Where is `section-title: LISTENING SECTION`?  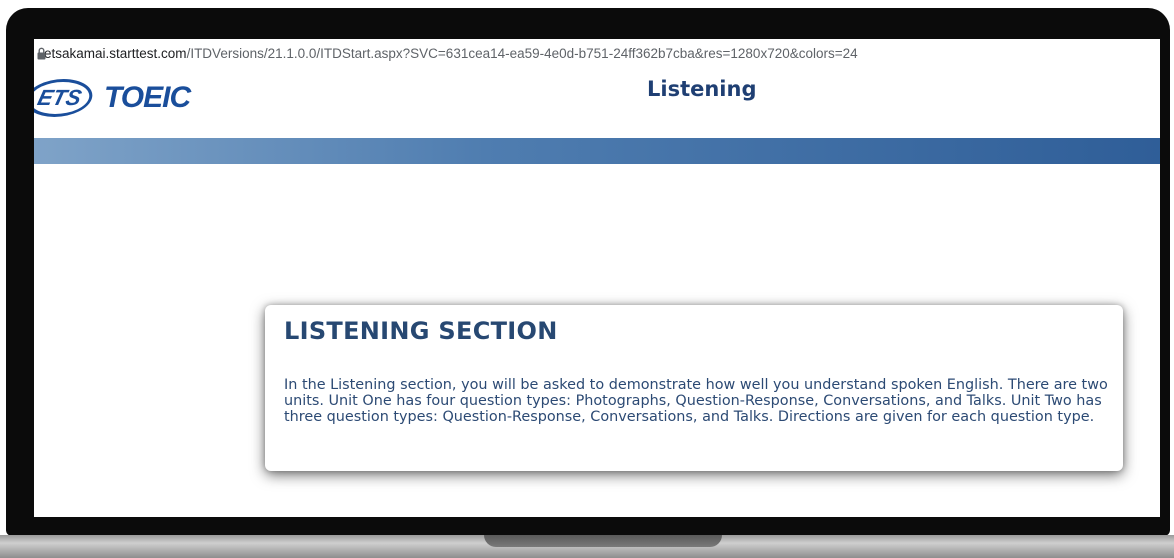 section-title: LISTENING SECTION is located at coordinates (421, 331).